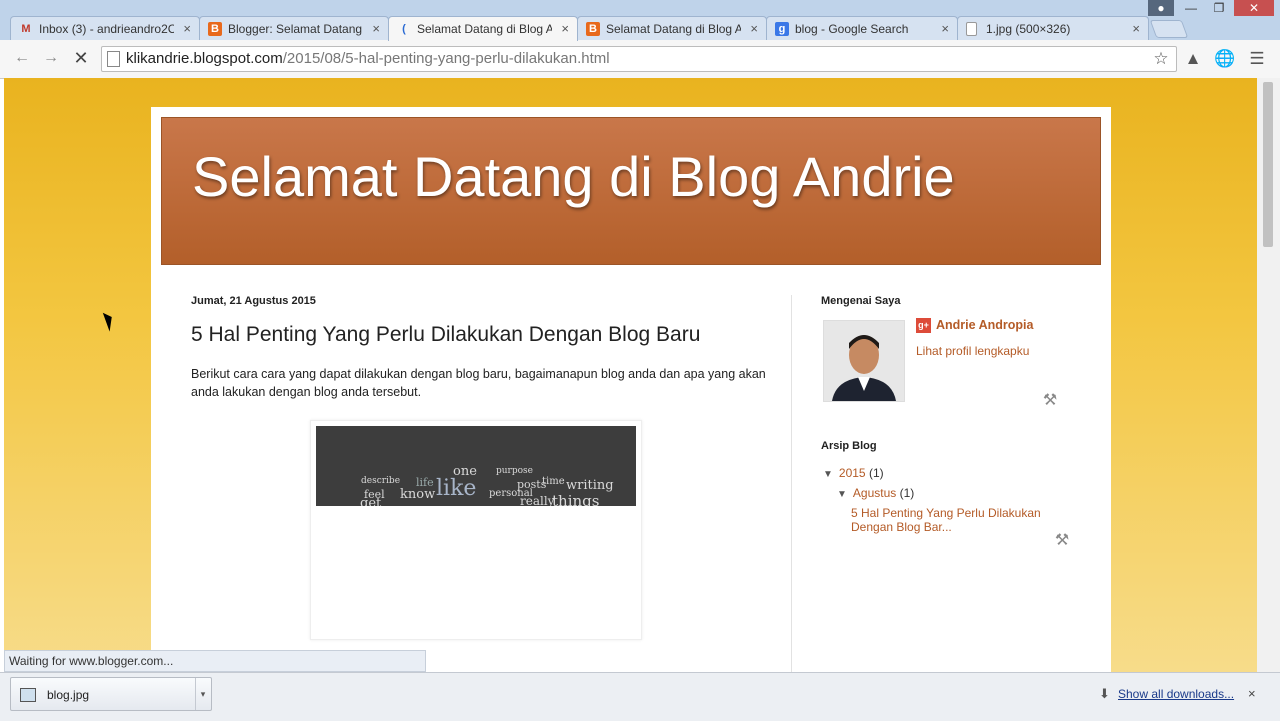  I want to click on cloud-word: really, so click(537, 500).